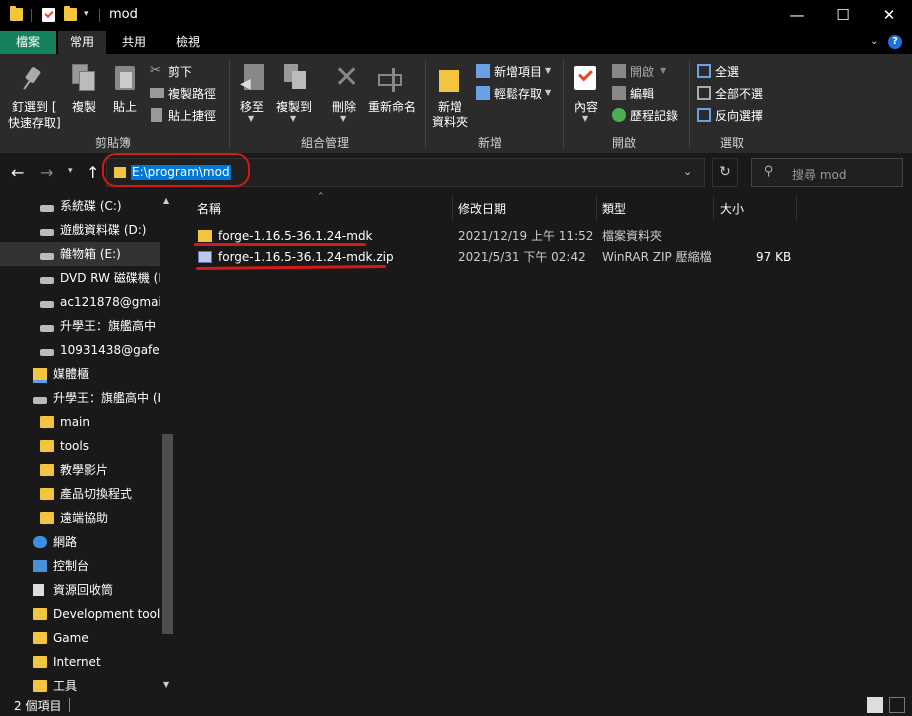 The height and width of the screenshot is (716, 912). What do you see at coordinates (280, 244) in the screenshot?
I see `annotation-underline` at bounding box center [280, 244].